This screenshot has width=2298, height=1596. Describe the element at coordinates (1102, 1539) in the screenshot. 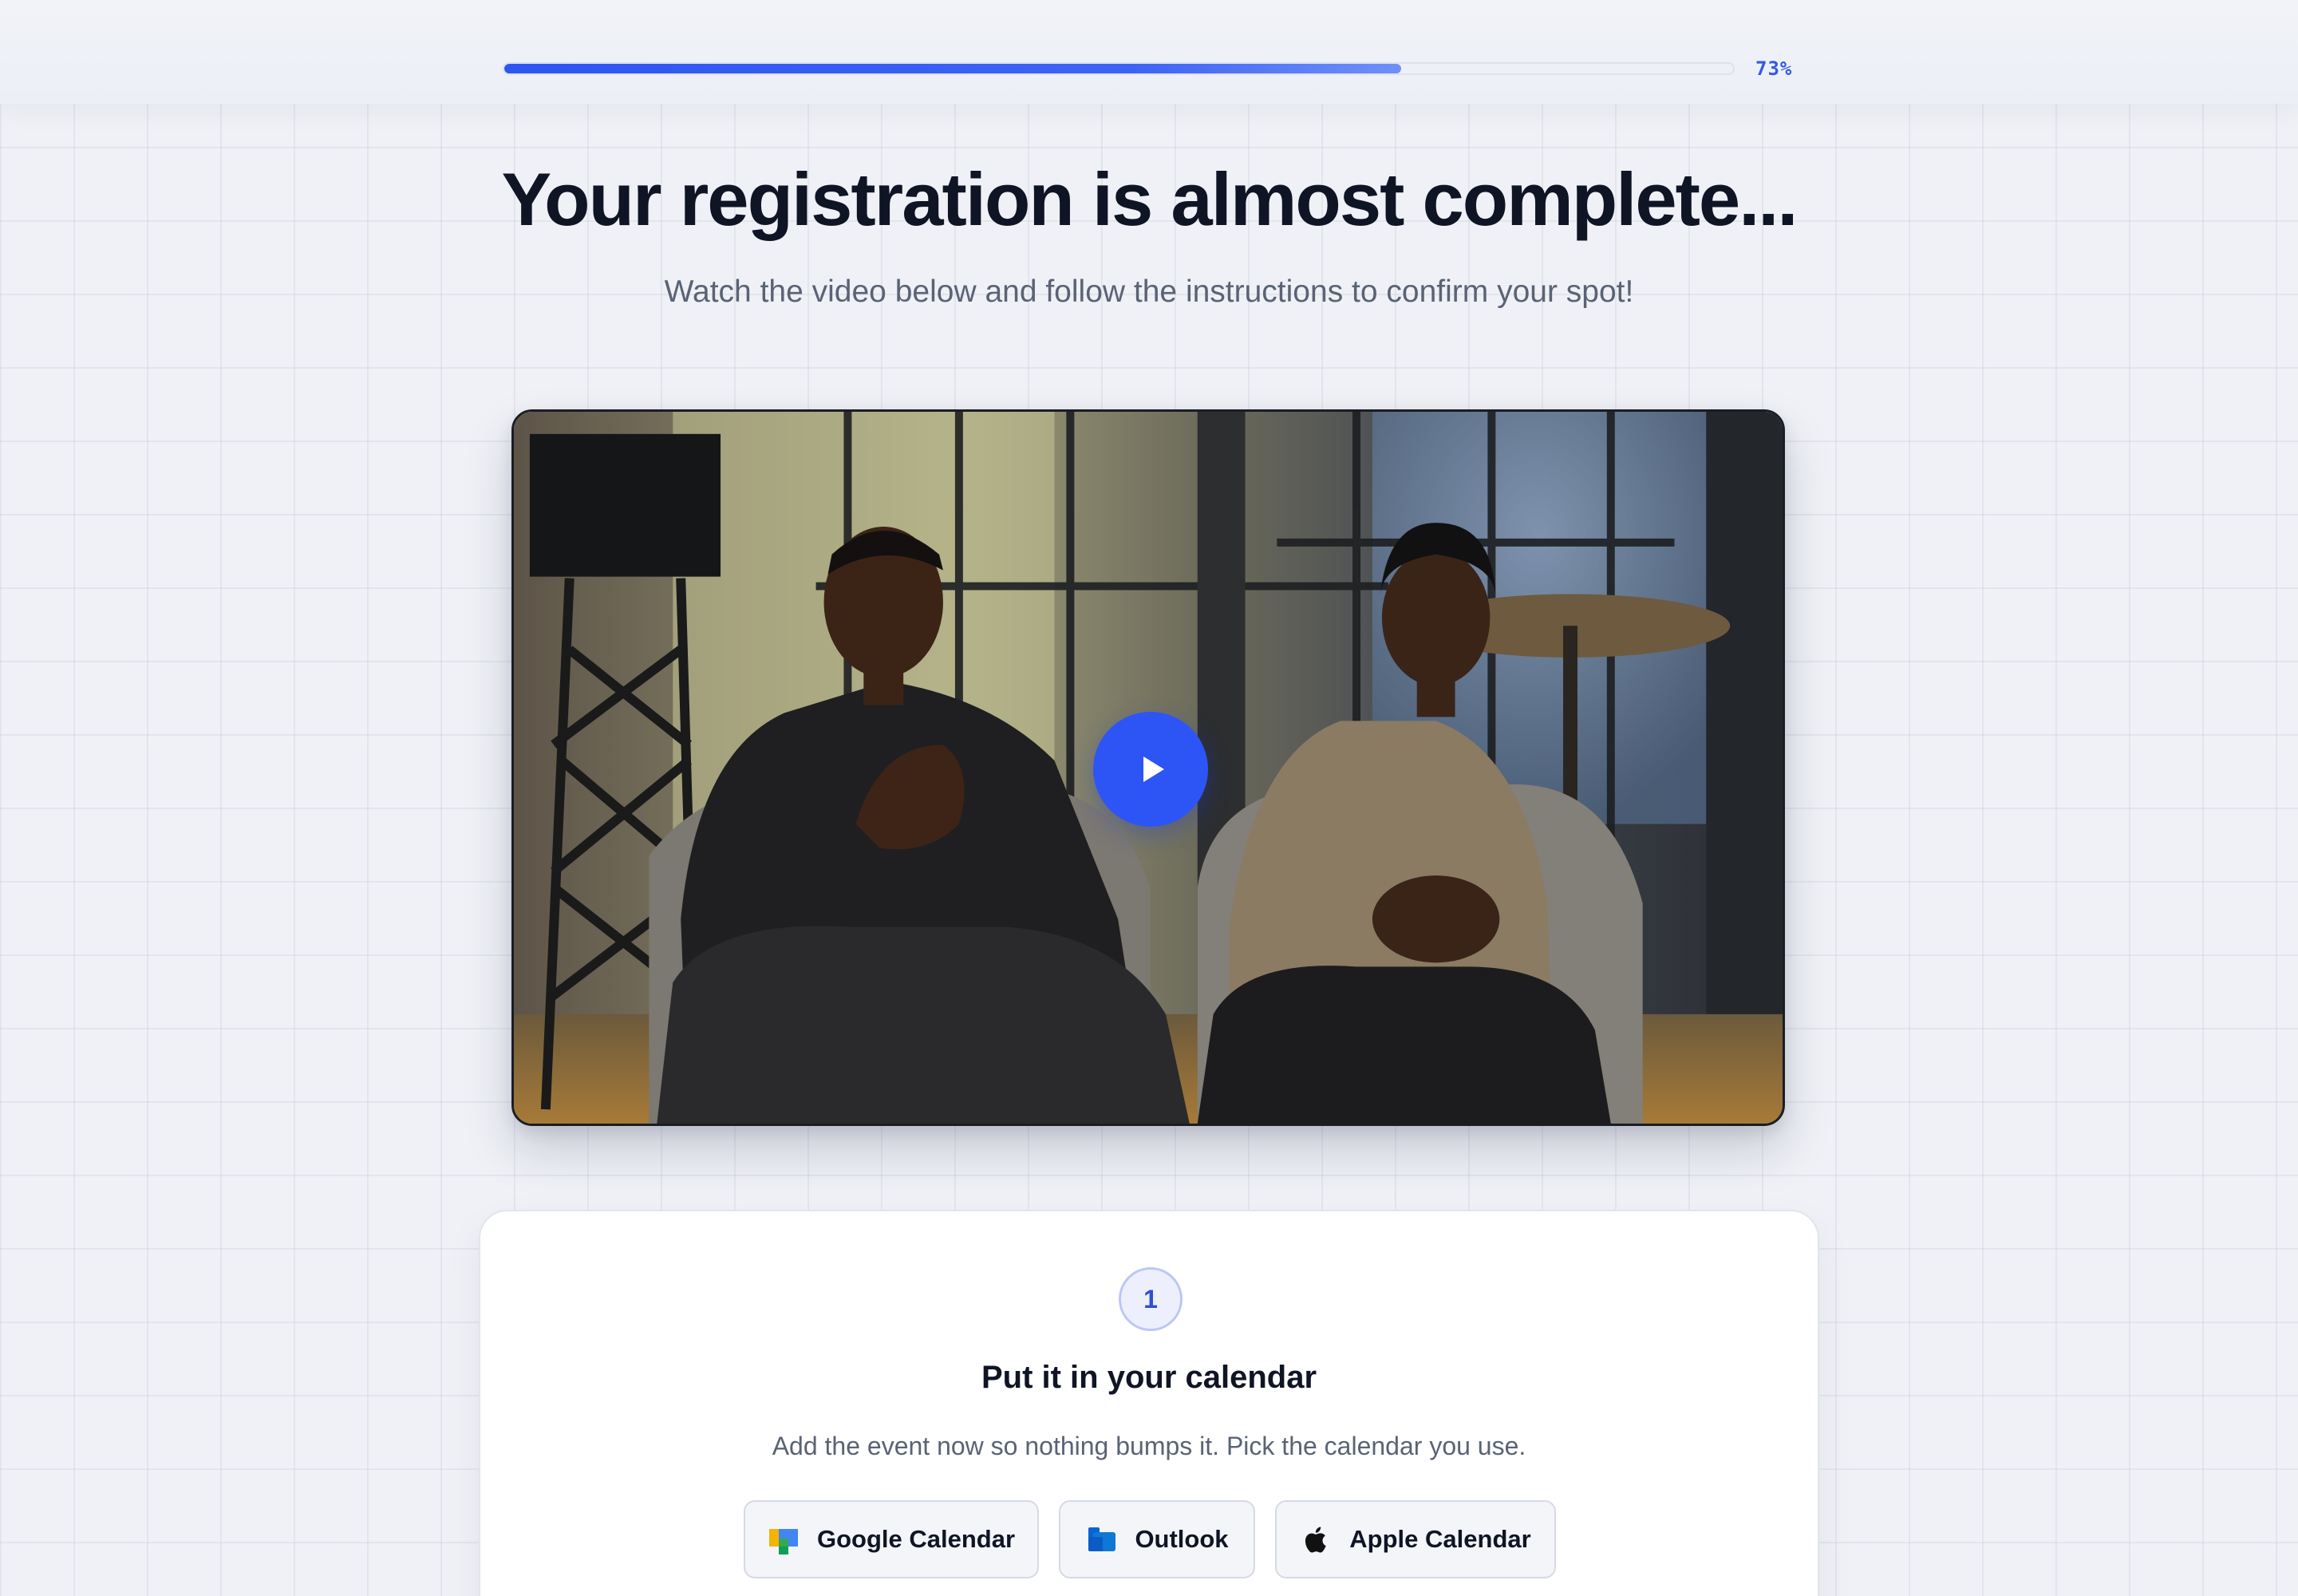

I see `outlook-icon` at that location.